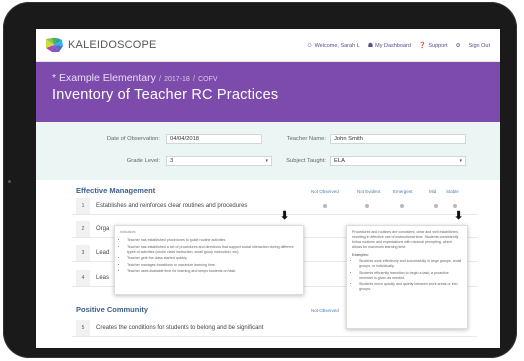  I want to click on date-value: 04/04/2018, so click(185, 139).